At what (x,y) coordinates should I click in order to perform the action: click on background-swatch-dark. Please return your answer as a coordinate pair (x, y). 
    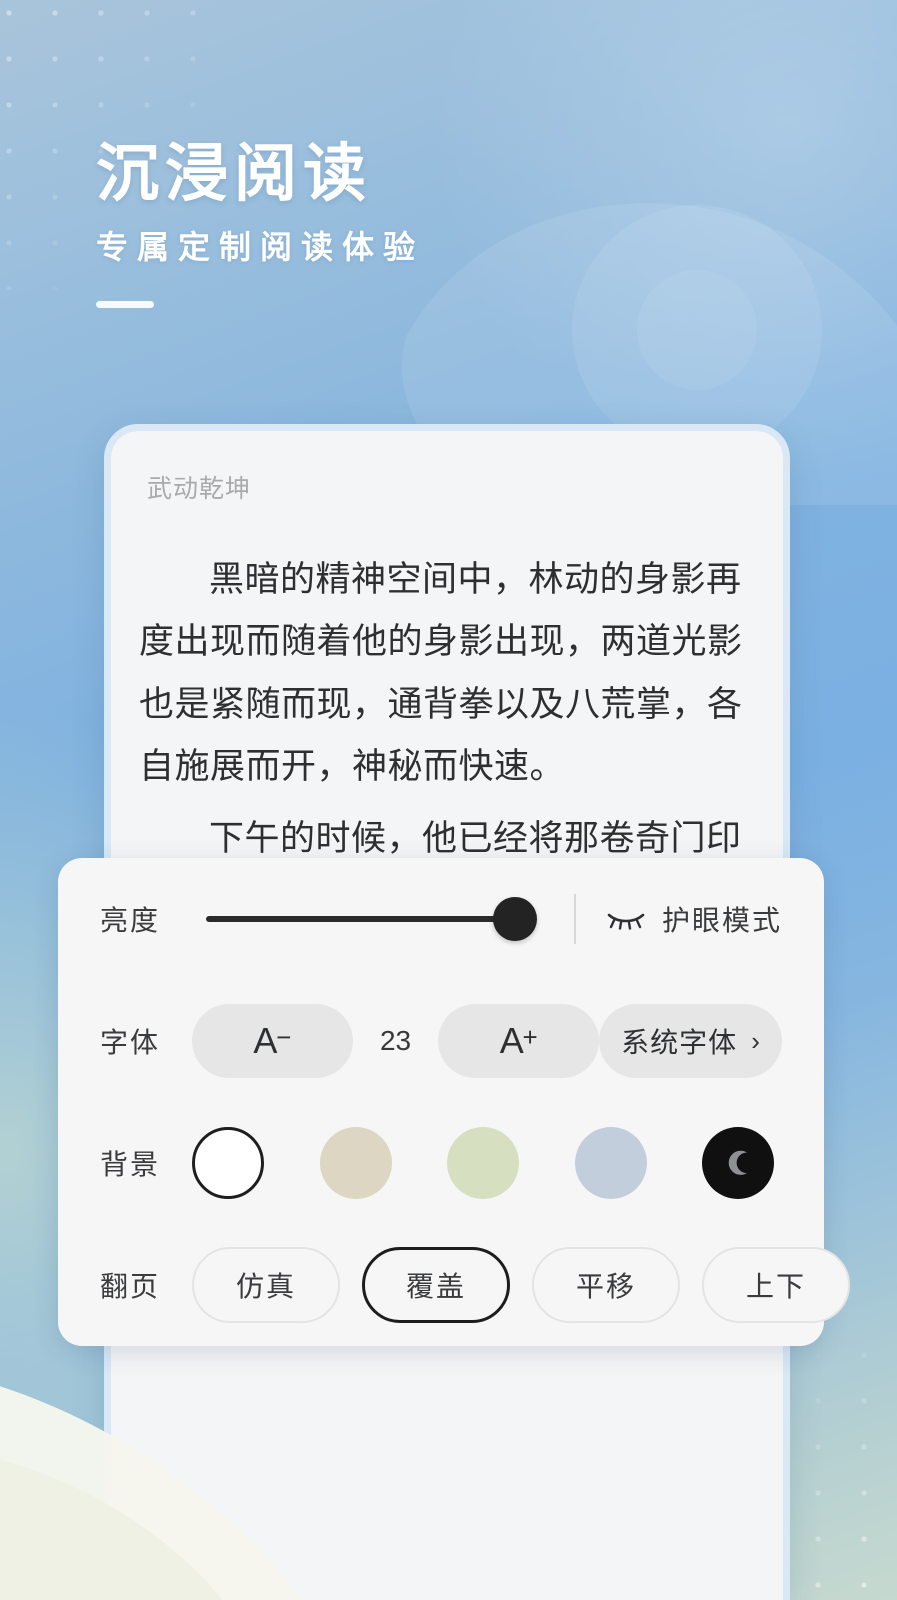
    Looking at the image, I should click on (738, 1163).